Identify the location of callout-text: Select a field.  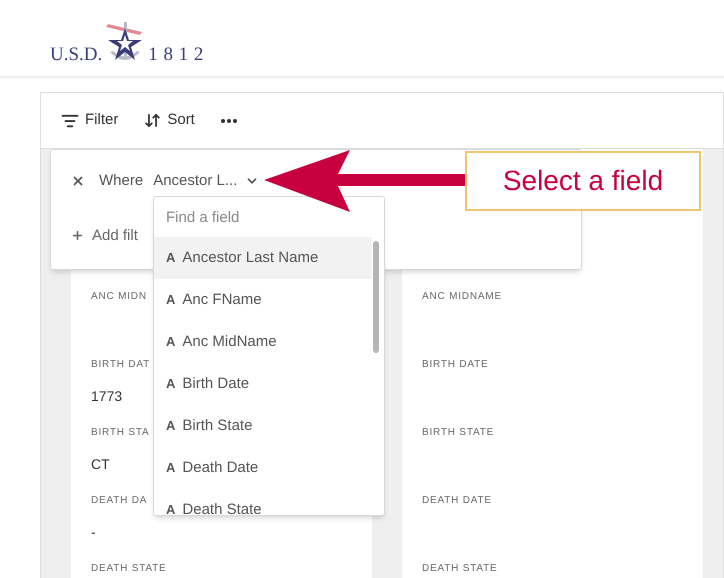
(583, 181).